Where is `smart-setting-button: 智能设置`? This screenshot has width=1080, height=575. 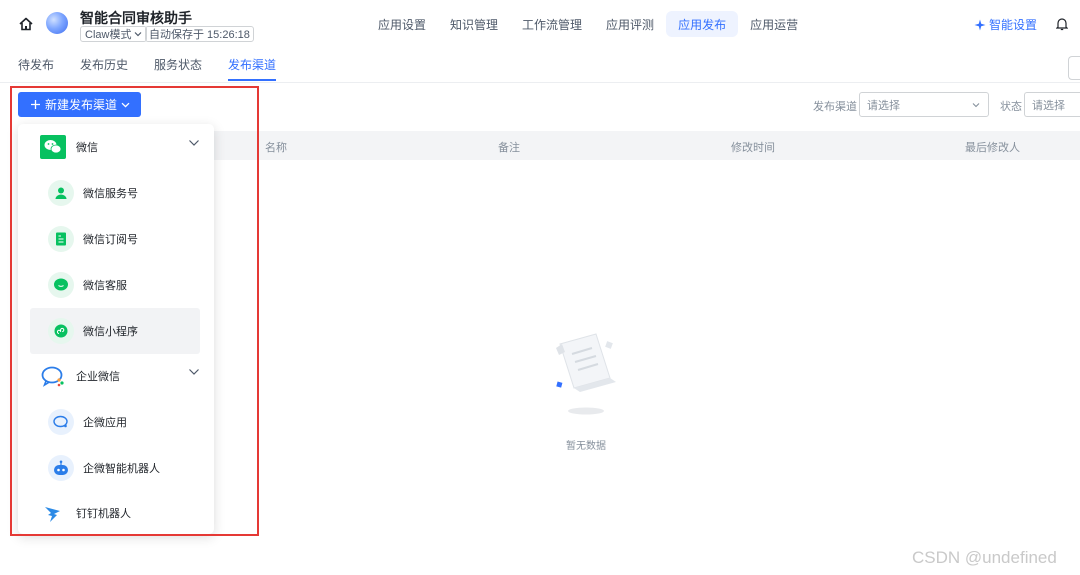 smart-setting-button: 智能设置 is located at coordinates (1005, 24).